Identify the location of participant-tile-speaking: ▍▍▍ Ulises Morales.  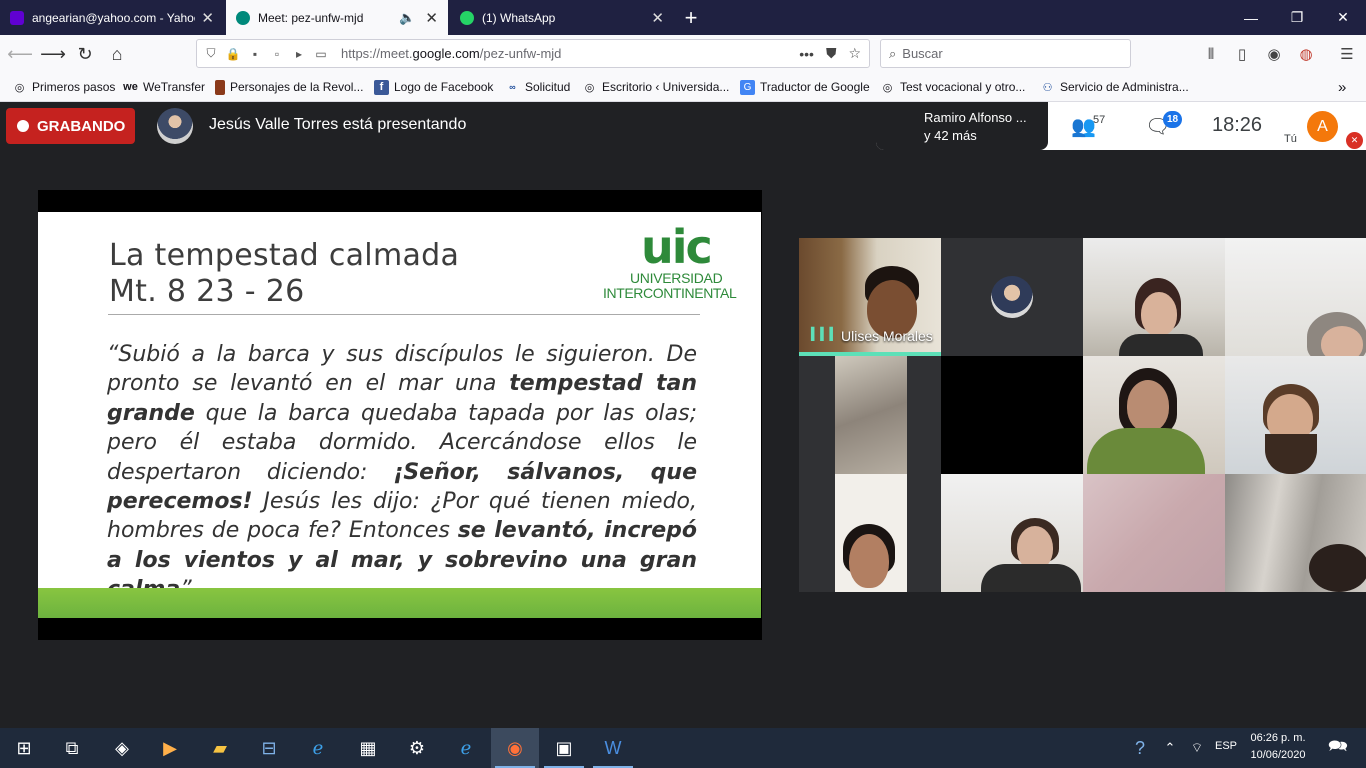
(870, 297).